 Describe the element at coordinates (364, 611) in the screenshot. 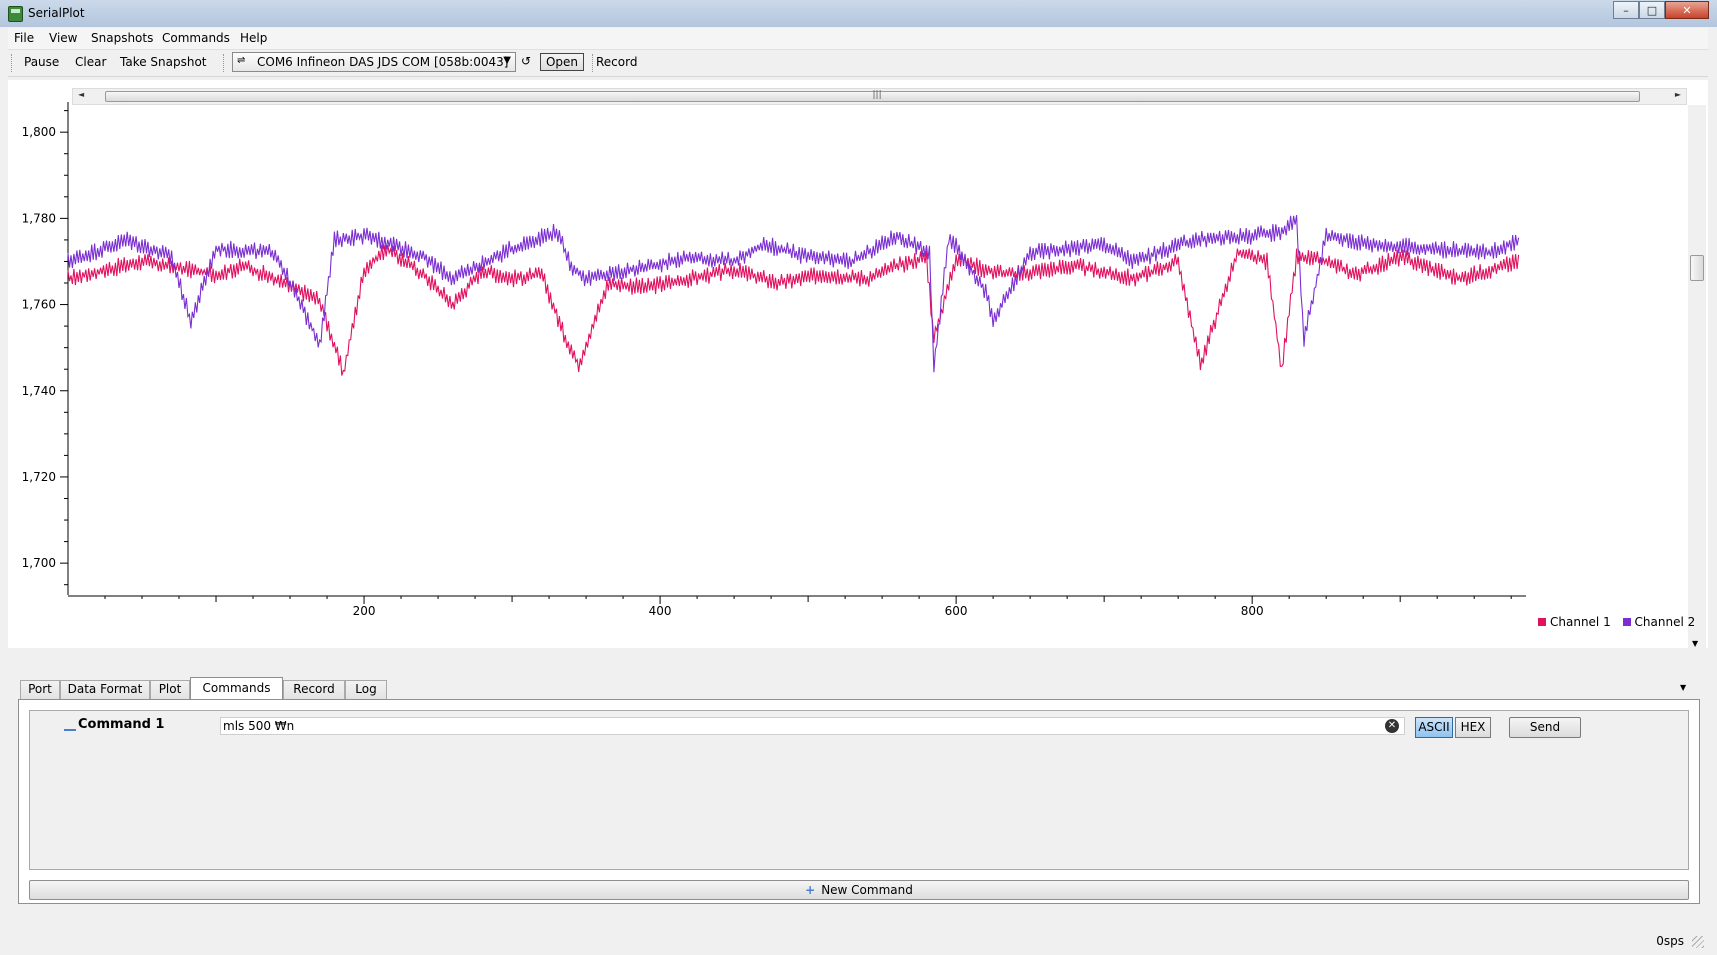

I see `x-tick-label: 200` at that location.